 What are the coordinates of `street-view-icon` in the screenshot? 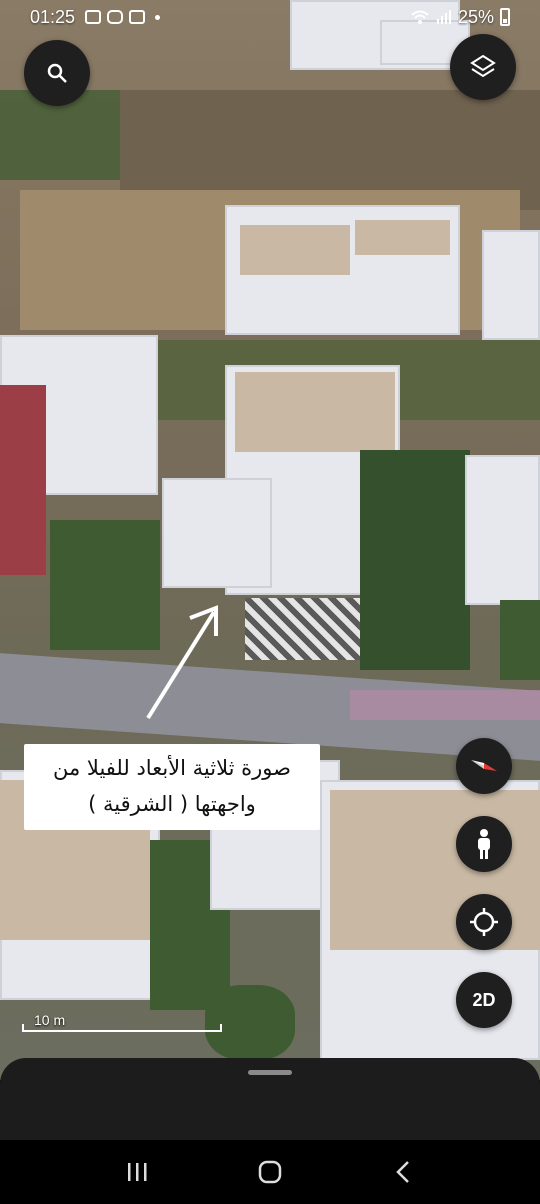 It's located at (484, 844).